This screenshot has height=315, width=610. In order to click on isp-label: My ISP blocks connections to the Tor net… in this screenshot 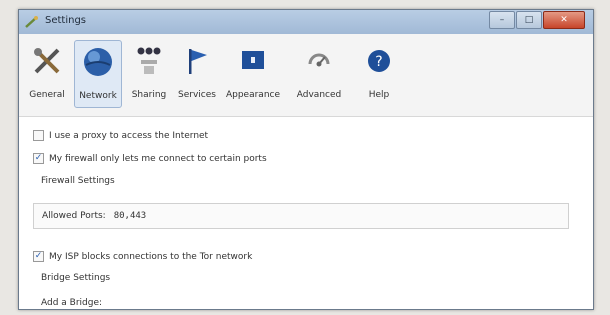, I will do `click(151, 256)`.